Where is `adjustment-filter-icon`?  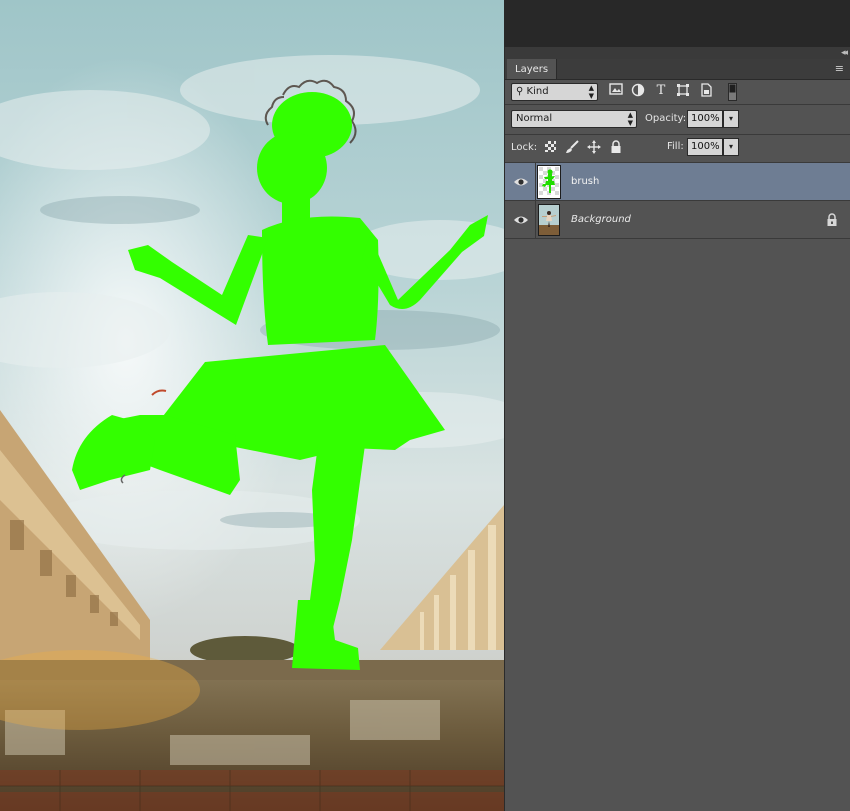
adjustment-filter-icon is located at coordinates (638, 91).